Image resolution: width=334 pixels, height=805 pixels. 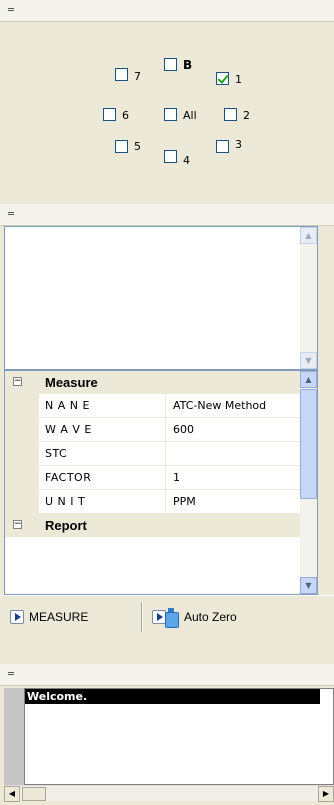 What do you see at coordinates (153, 525) in the screenshot?
I see `category-report: − Report` at bounding box center [153, 525].